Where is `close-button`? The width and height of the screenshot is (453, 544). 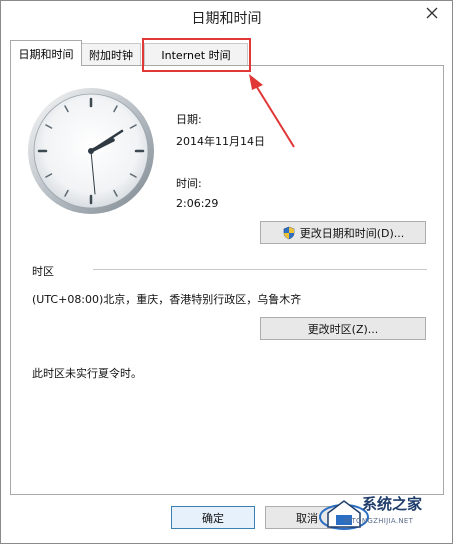
close-button is located at coordinates (432, 13).